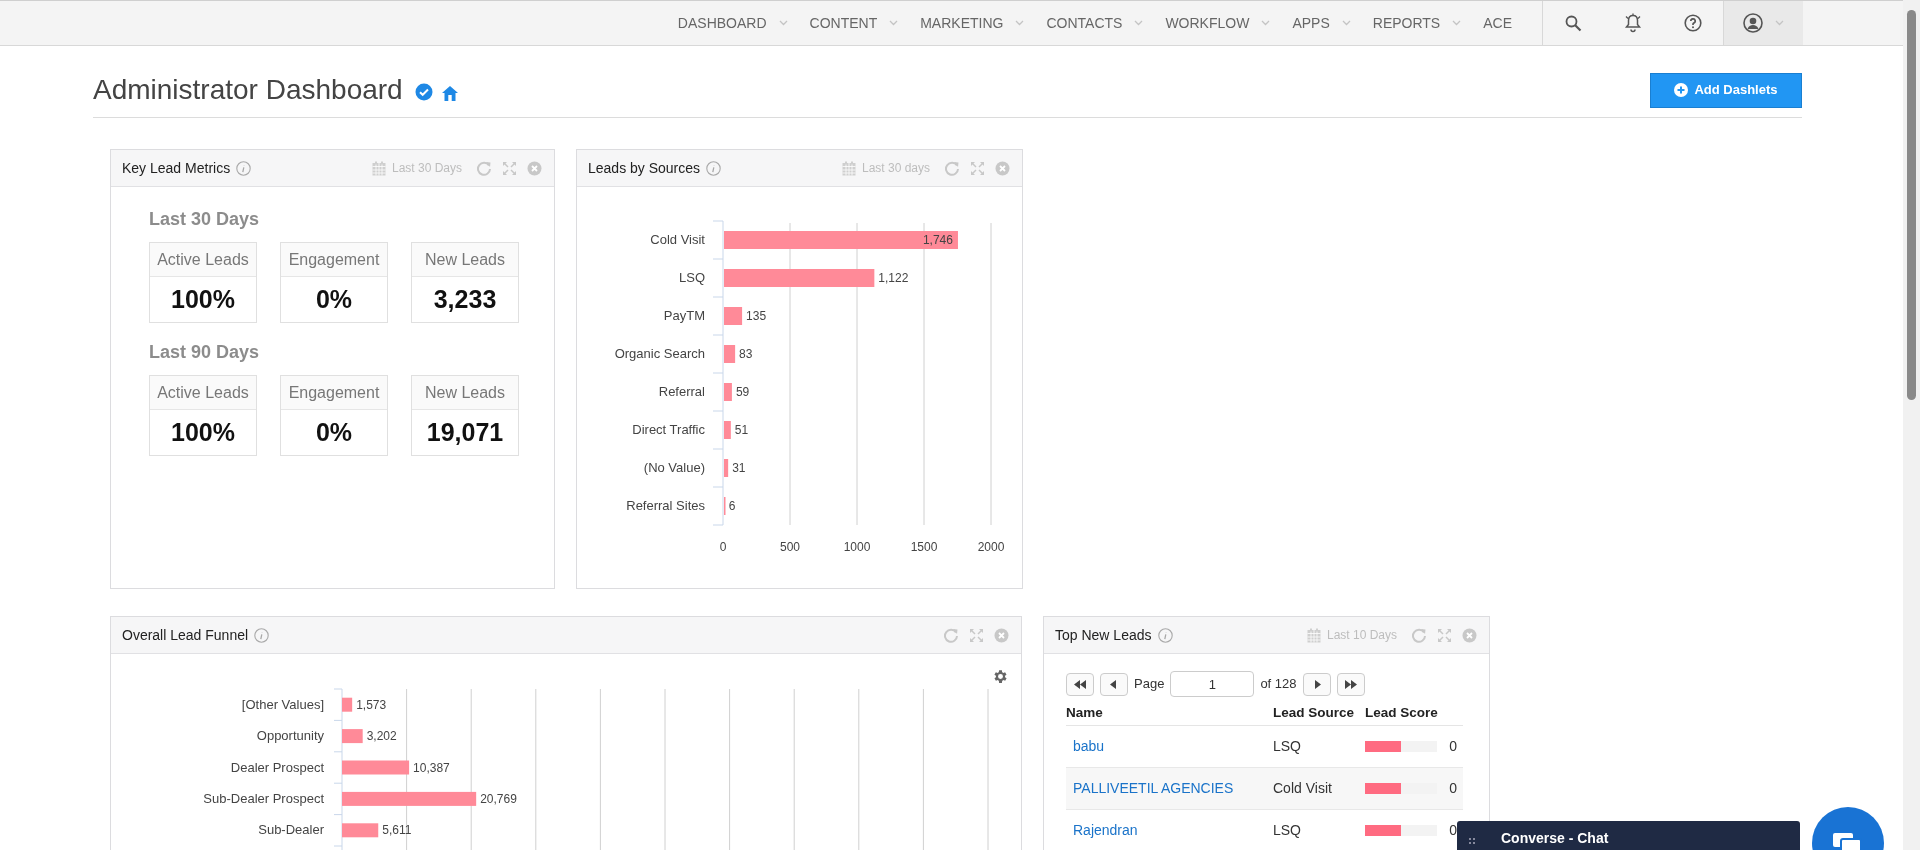 This screenshot has width=1920, height=850. Describe the element at coordinates (1414, 713) in the screenshot. I see `column-header: Lead Score` at that location.